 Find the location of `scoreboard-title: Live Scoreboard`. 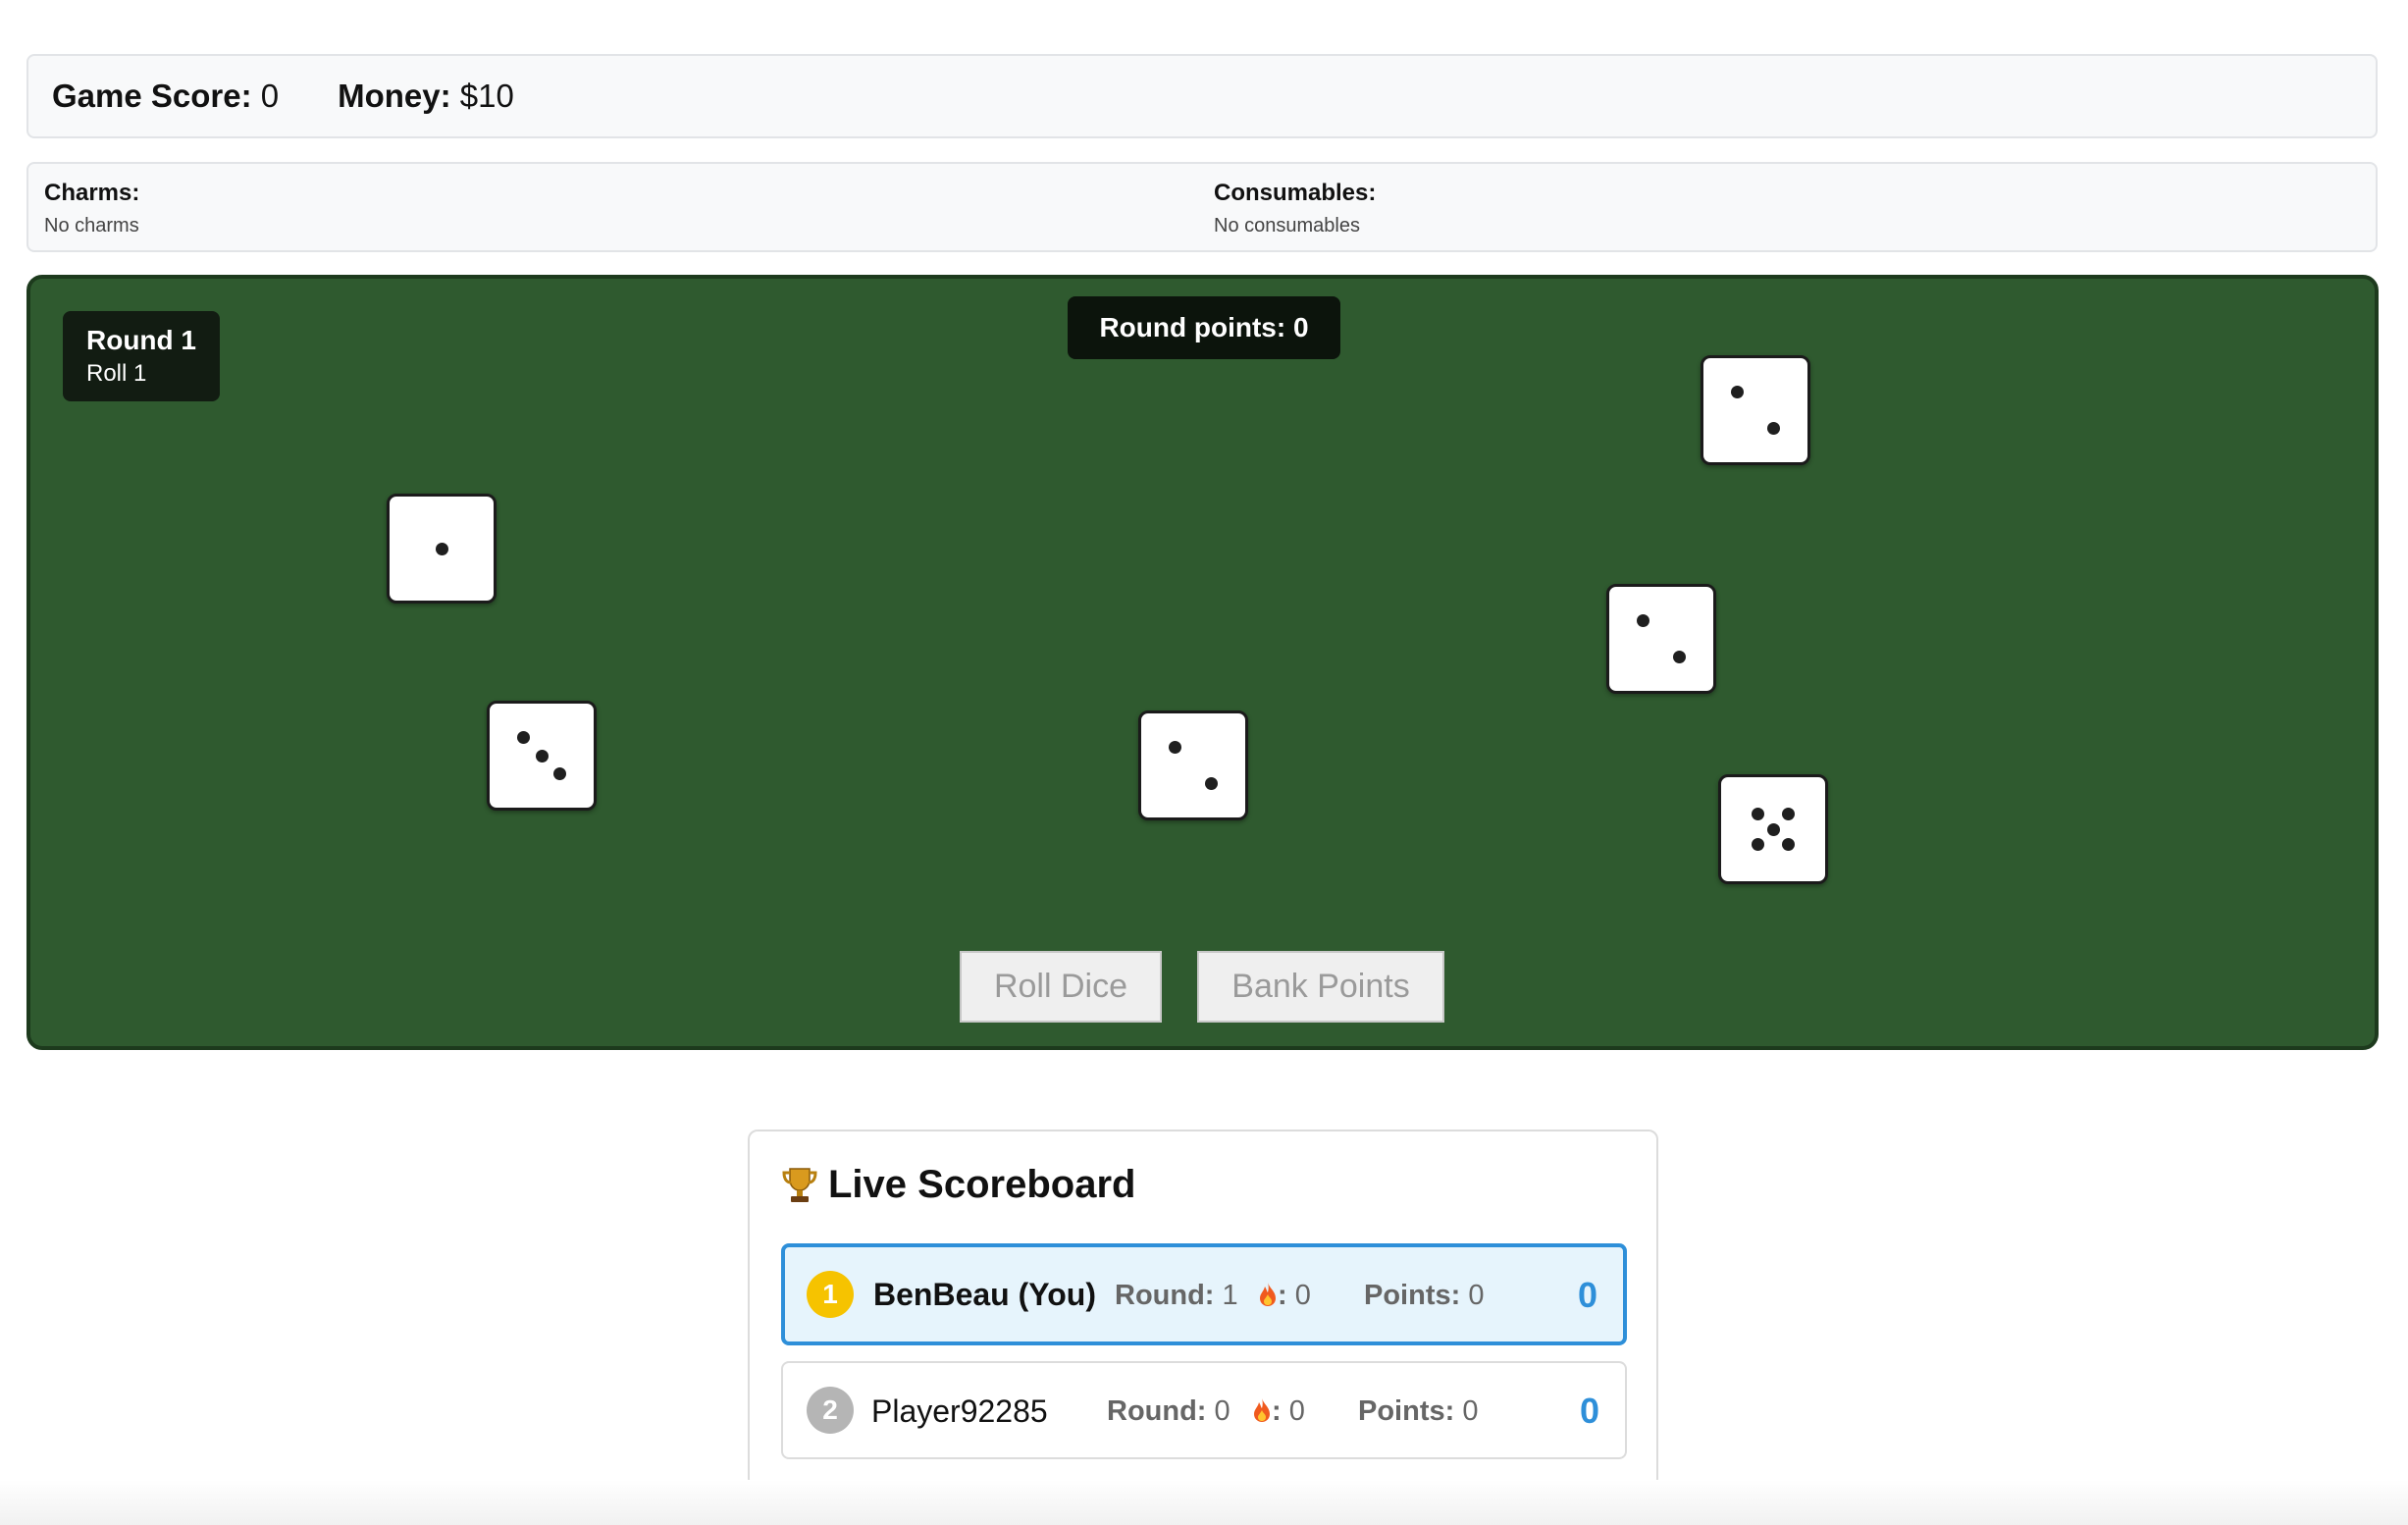

scoreboard-title: Live Scoreboard is located at coordinates (958, 1185).